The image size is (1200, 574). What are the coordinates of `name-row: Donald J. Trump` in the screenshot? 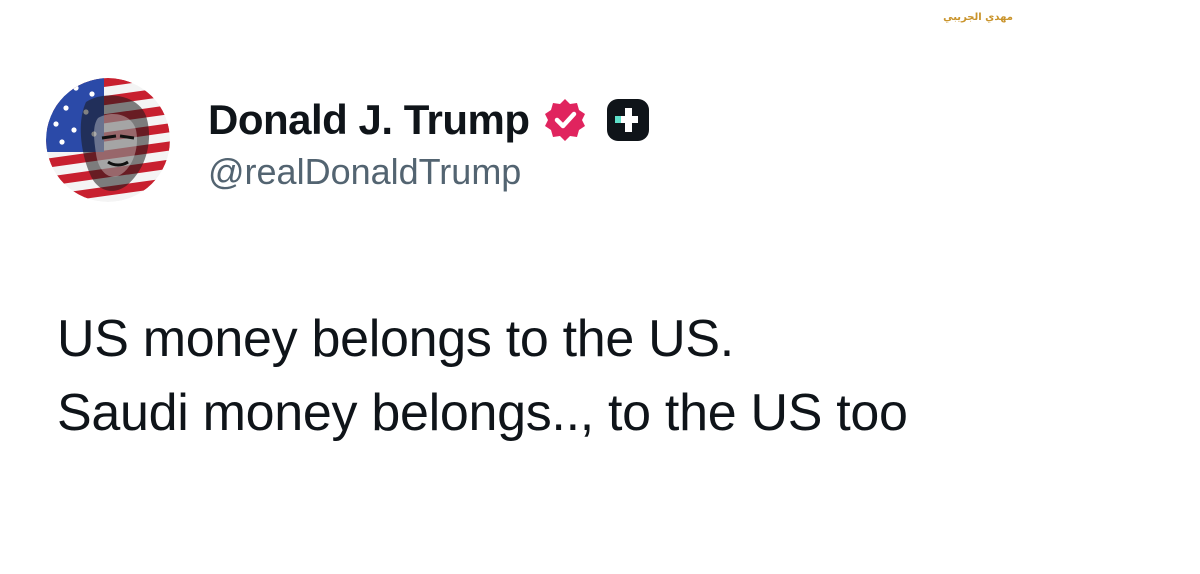 It's located at (430, 120).